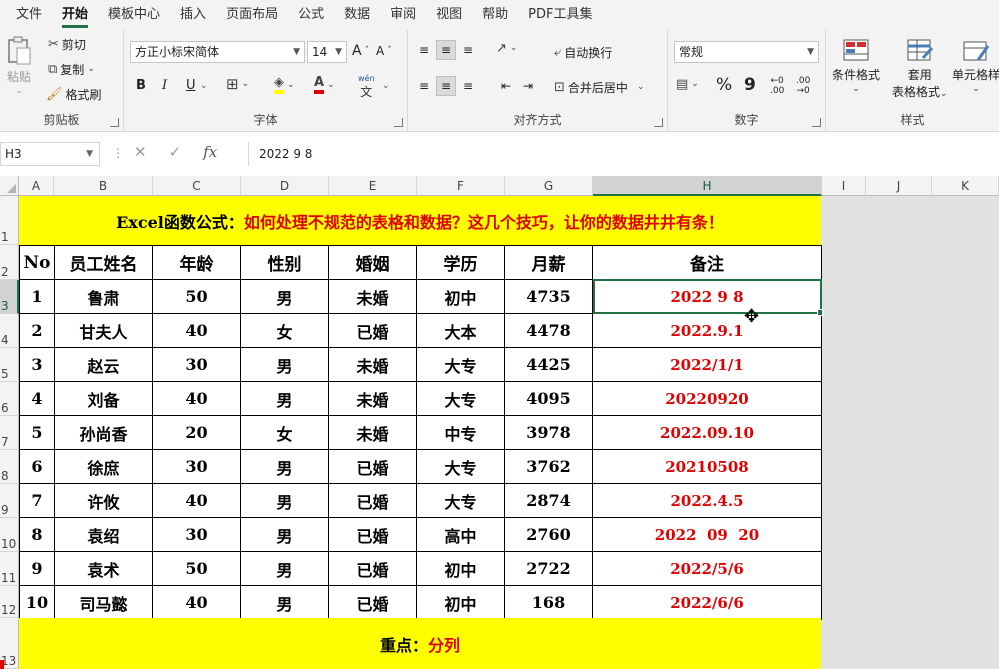  Describe the element at coordinates (372, 262) in the screenshot. I see `header-cell: 婚姻` at that location.